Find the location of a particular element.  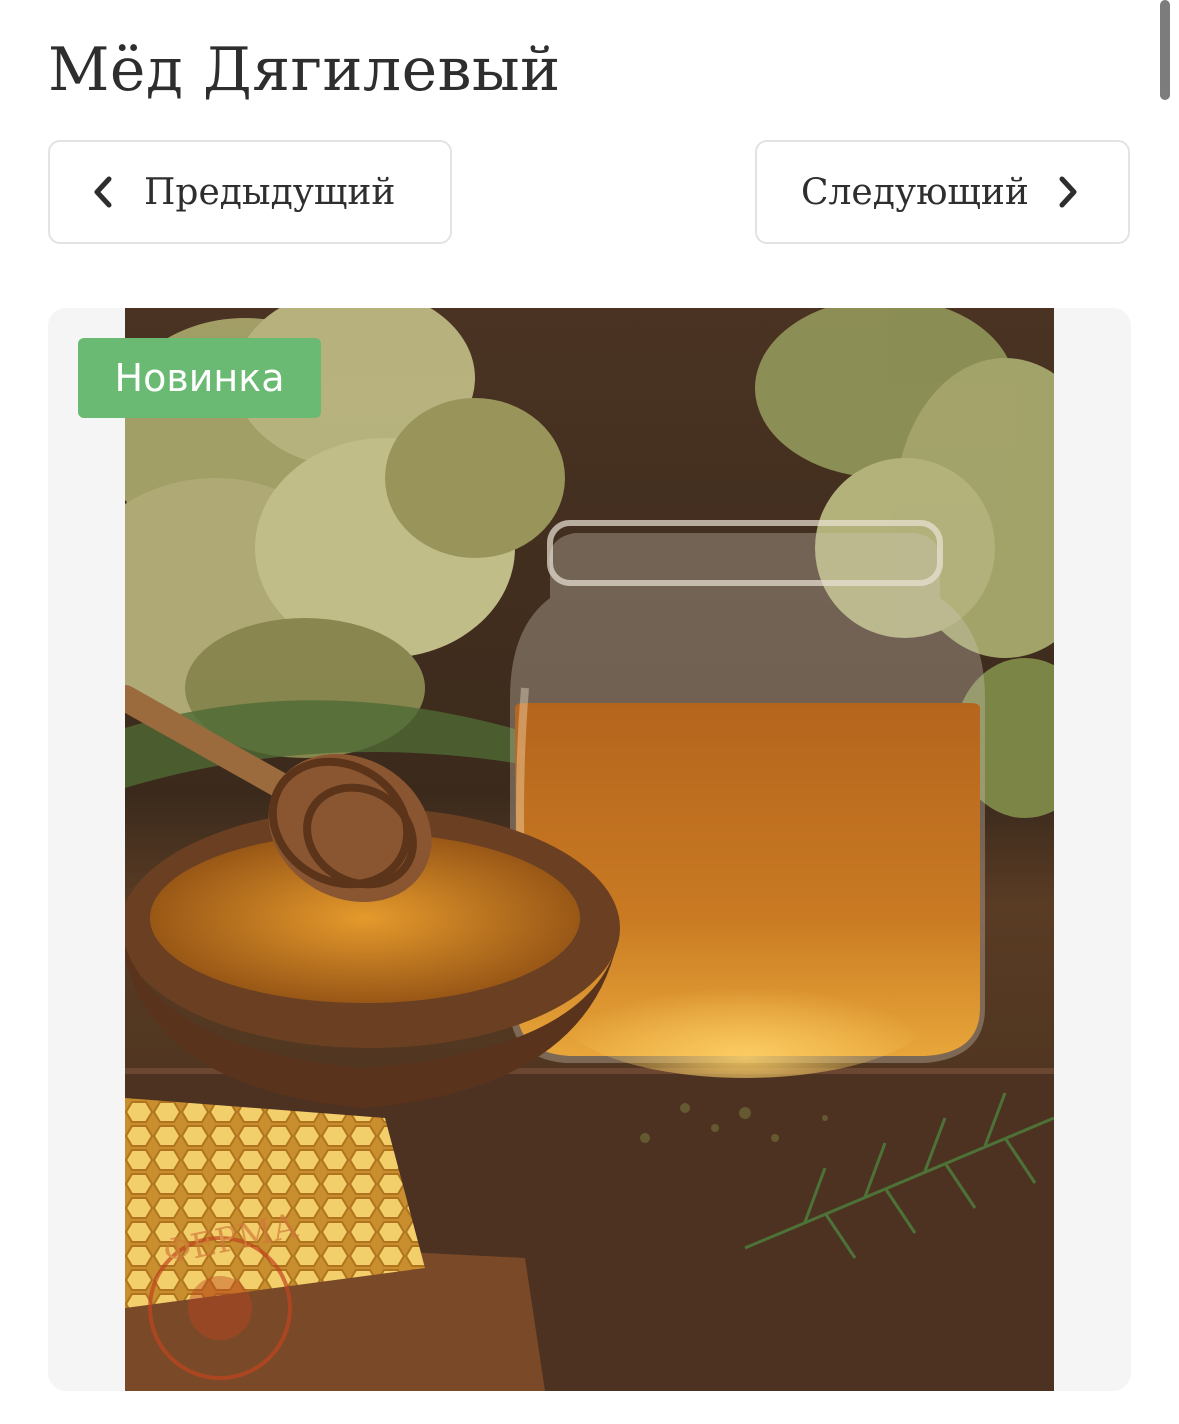

new-badge: Новинка is located at coordinates (199, 378).